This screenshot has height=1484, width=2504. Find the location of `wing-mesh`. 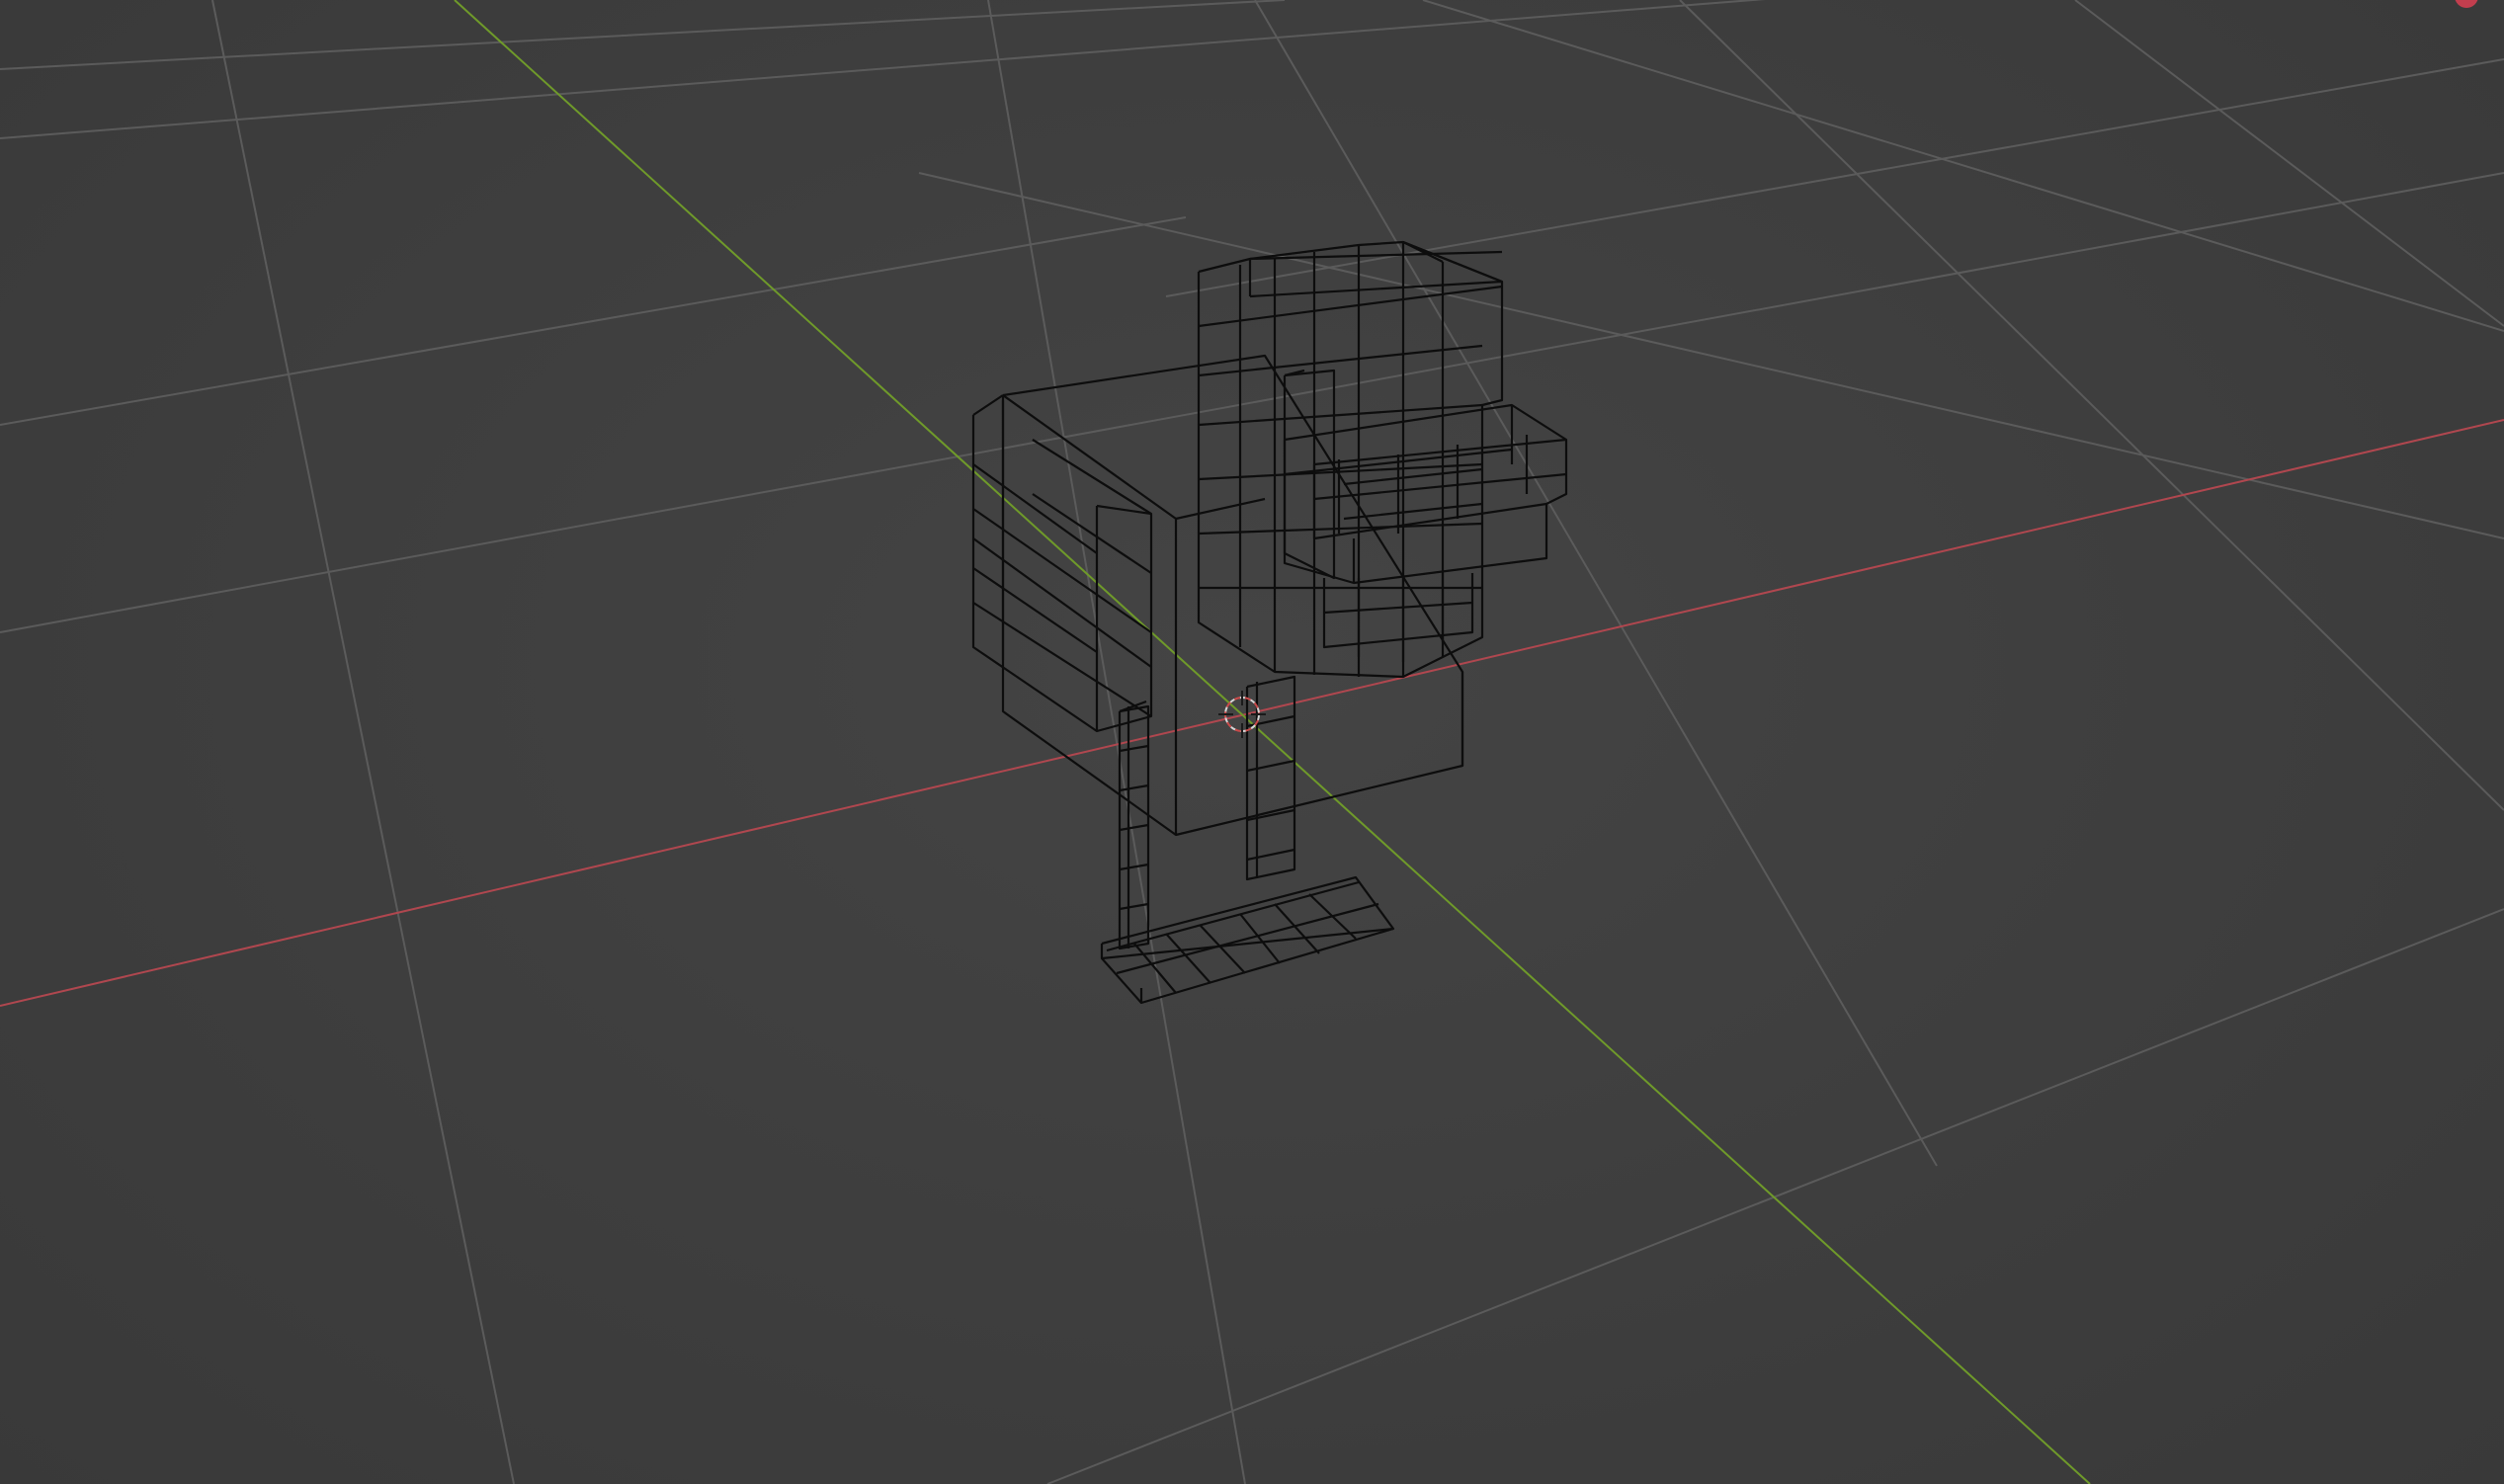

wing-mesh is located at coordinates (1062, 563).